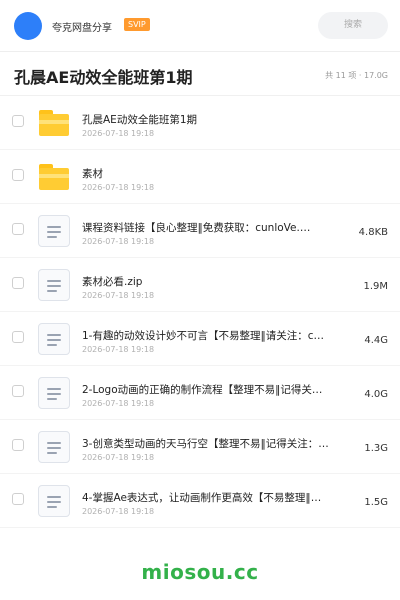 Image resolution: width=400 pixels, height=600 pixels. What do you see at coordinates (28, 26) in the screenshot?
I see `avatar` at bounding box center [28, 26].